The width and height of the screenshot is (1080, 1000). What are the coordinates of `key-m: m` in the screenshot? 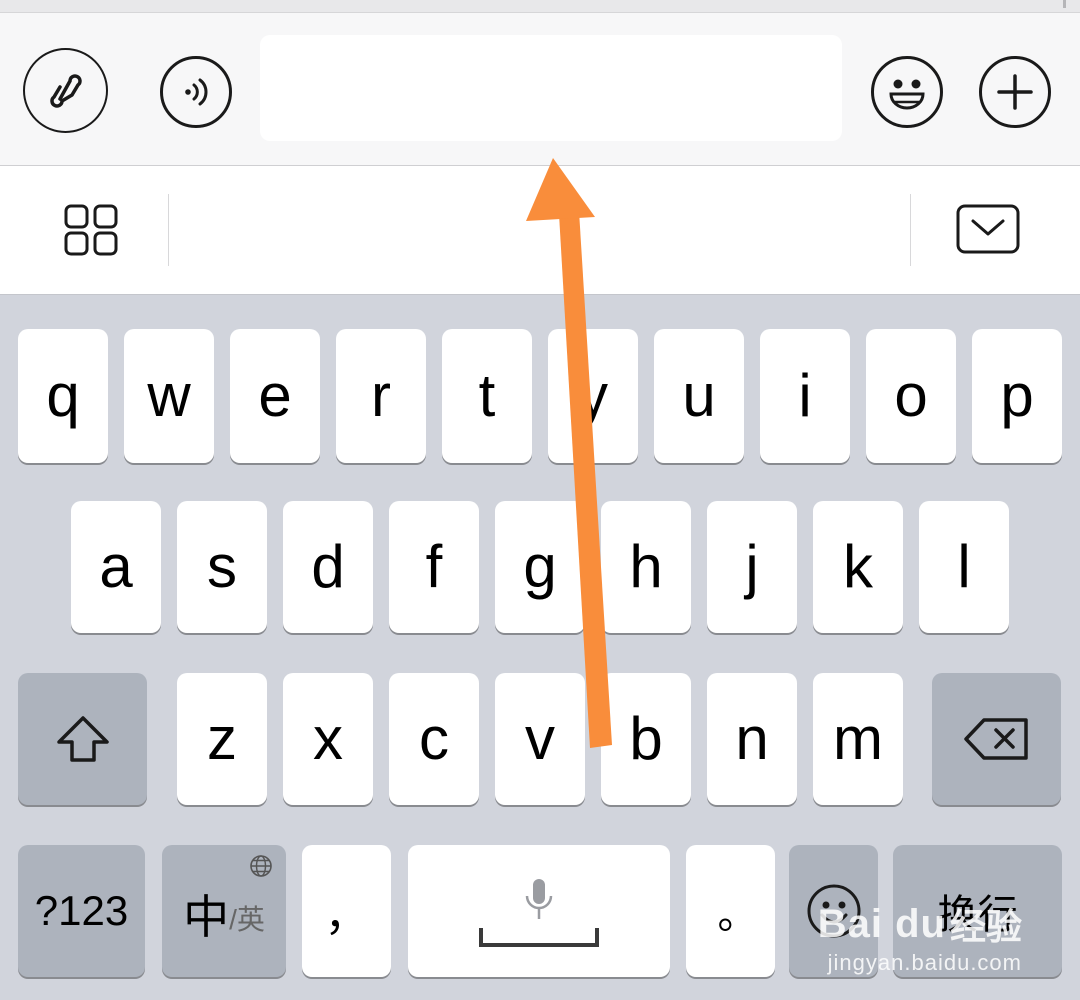 It's located at (858, 739).